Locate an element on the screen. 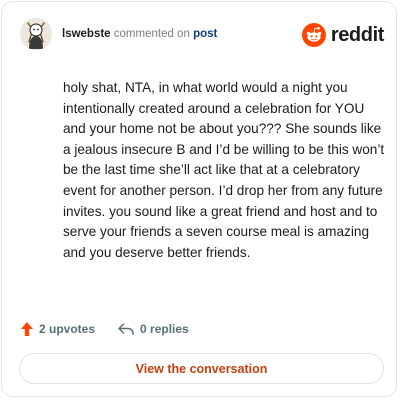 The image size is (400, 400). brand-wordmark: reddit is located at coordinates (357, 34).